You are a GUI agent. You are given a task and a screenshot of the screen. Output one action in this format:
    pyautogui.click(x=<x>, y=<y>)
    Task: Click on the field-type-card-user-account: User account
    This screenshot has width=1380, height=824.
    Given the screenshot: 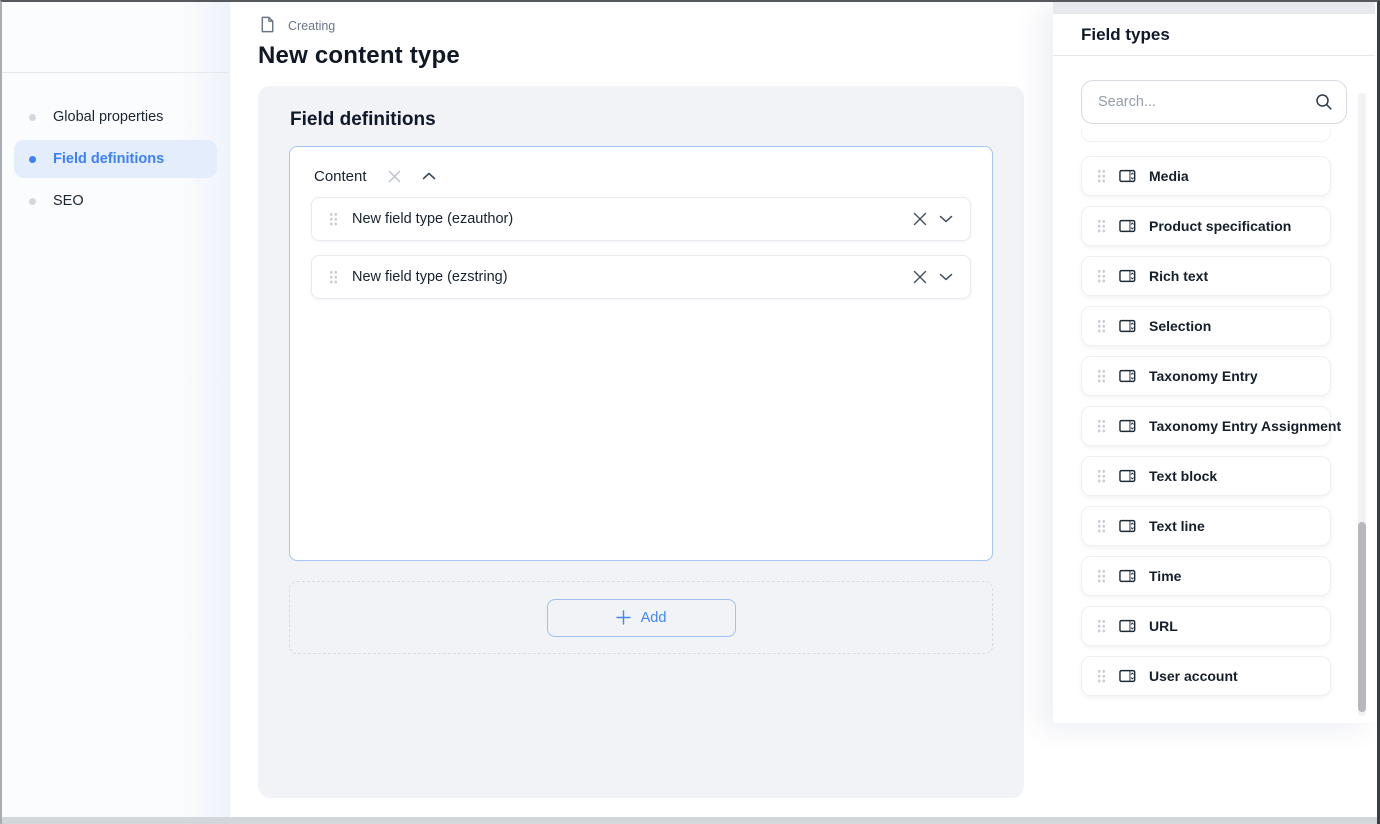 What is the action you would take?
    pyautogui.click(x=1206, y=676)
    